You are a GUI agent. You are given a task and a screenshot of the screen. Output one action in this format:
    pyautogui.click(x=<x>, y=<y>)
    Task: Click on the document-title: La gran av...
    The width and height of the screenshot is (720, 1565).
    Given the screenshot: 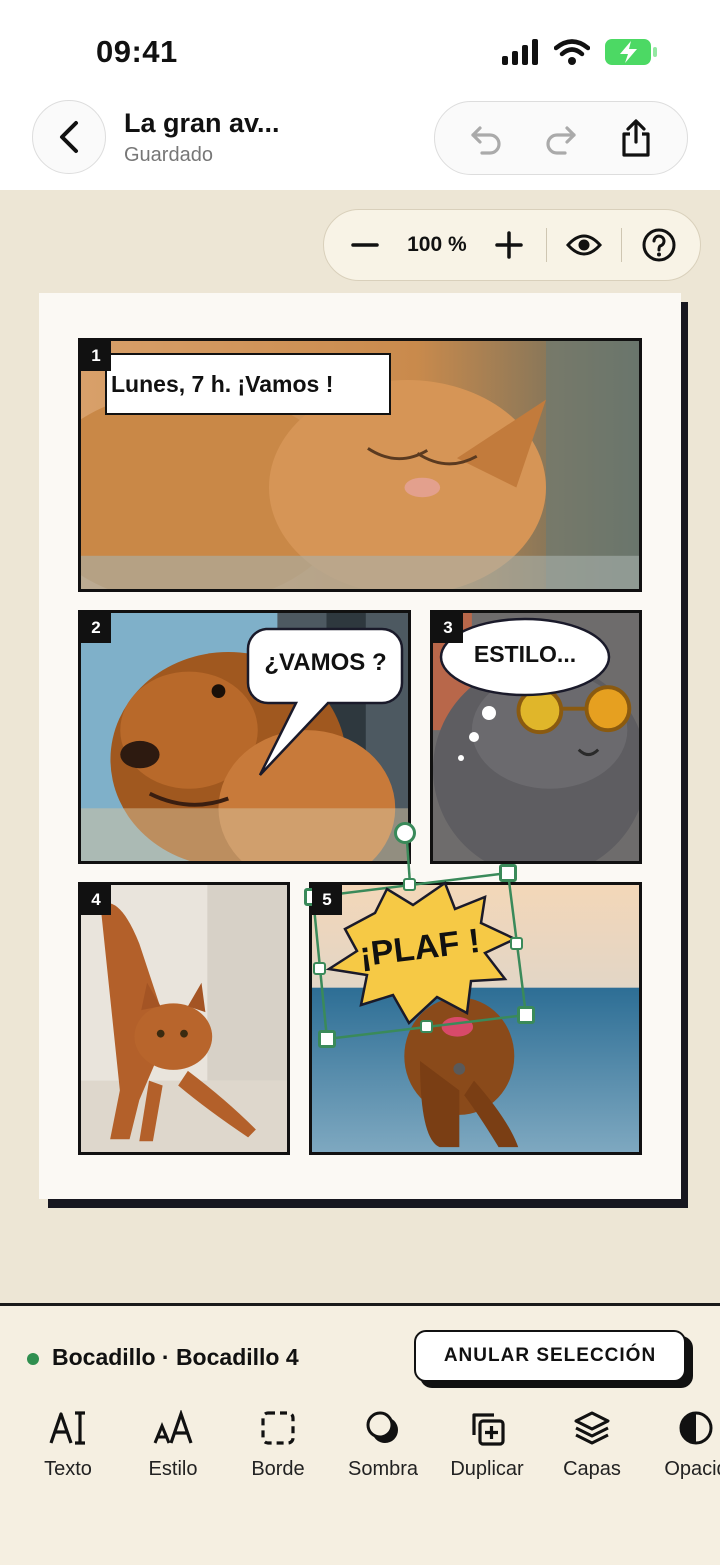 What is the action you would take?
    pyautogui.click(x=202, y=123)
    